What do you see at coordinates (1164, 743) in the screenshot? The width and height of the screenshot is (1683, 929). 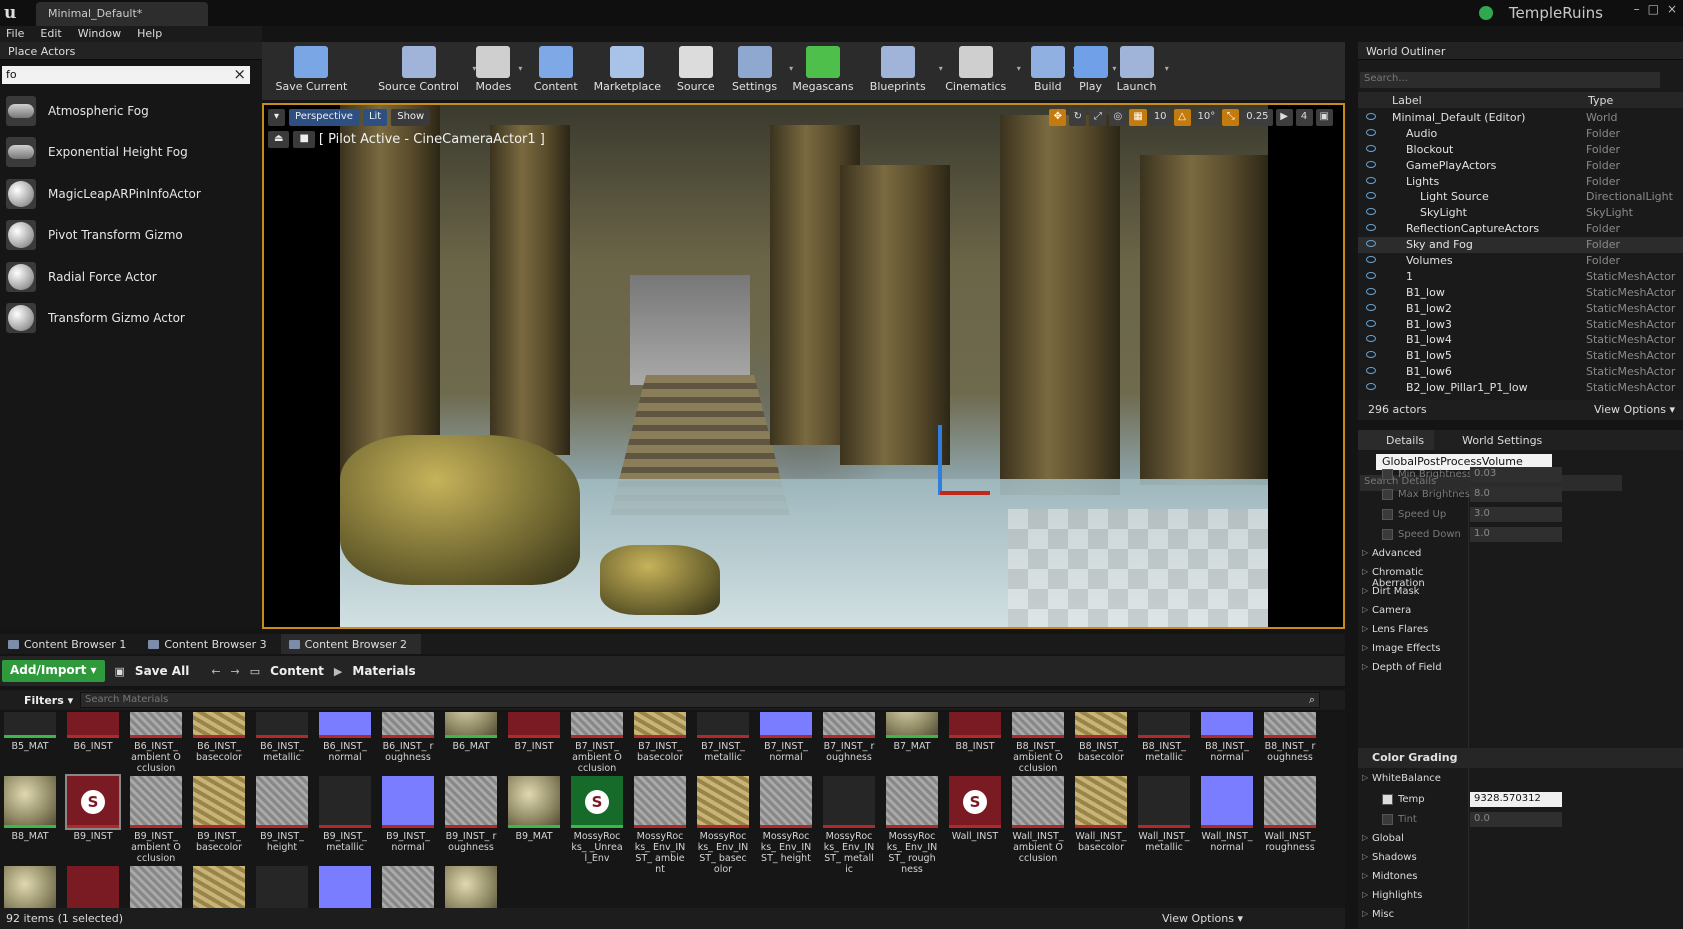 I see `asset-tile: B8_INST_ metallic` at bounding box center [1164, 743].